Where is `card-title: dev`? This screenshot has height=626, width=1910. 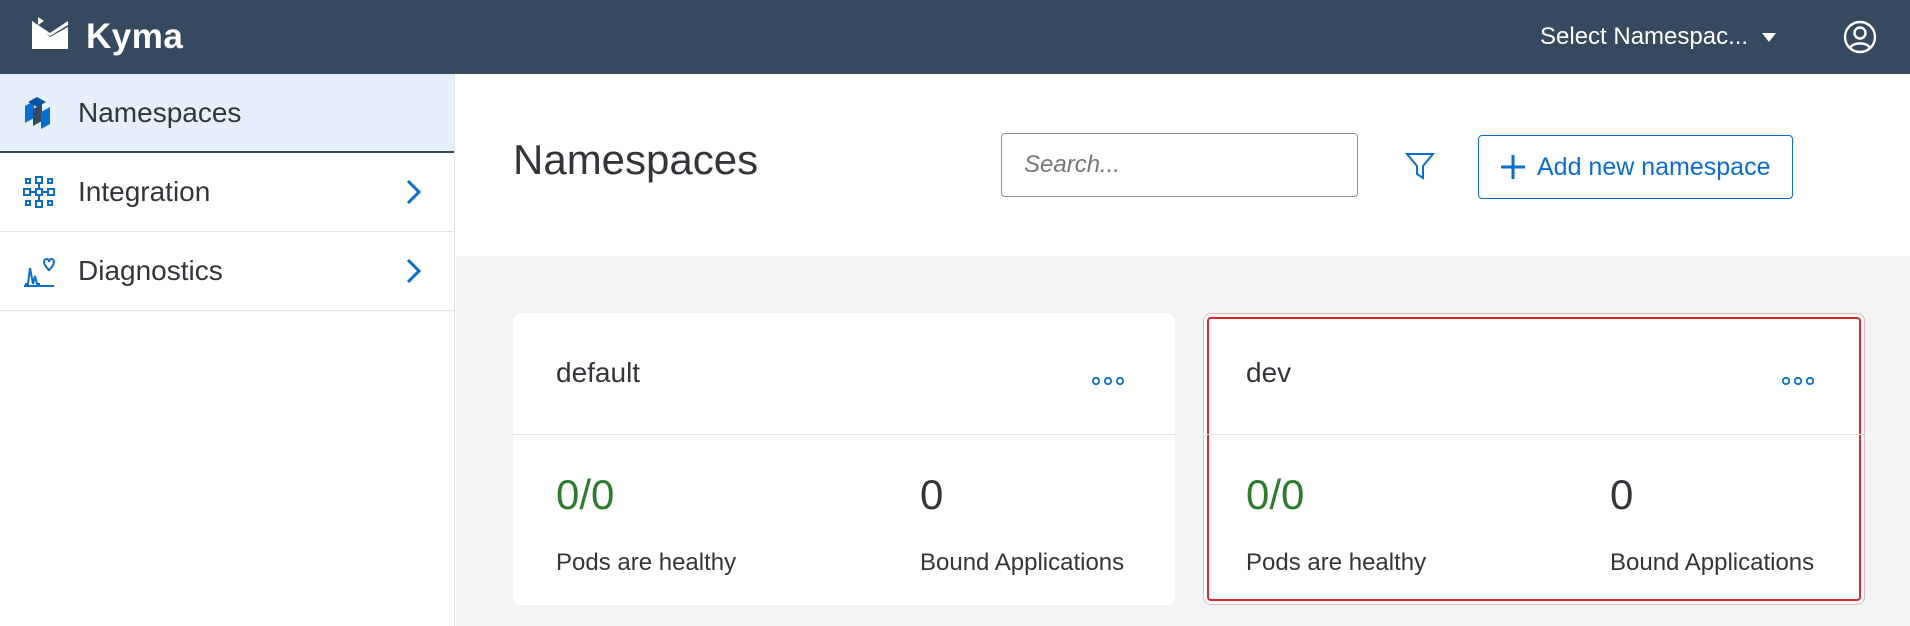 card-title: dev is located at coordinates (1269, 372).